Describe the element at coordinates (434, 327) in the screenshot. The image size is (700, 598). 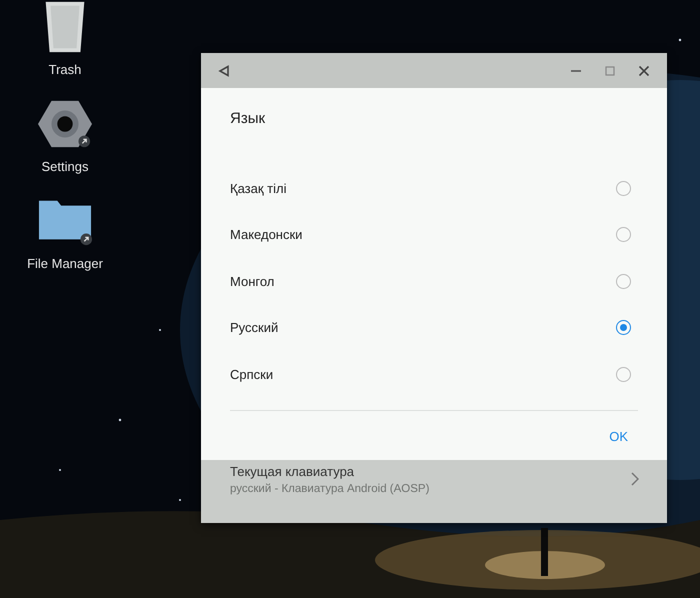
I see `language-option: Русский` at that location.